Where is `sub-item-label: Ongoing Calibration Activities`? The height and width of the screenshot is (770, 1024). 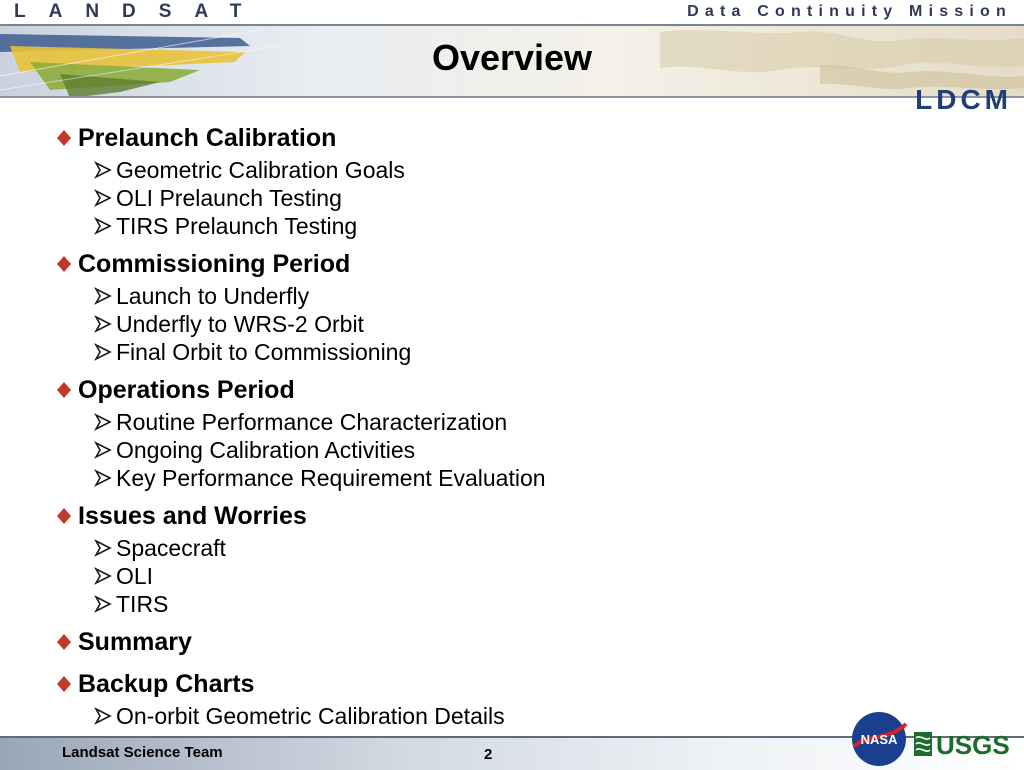 sub-item-label: Ongoing Calibration Activities is located at coordinates (266, 449).